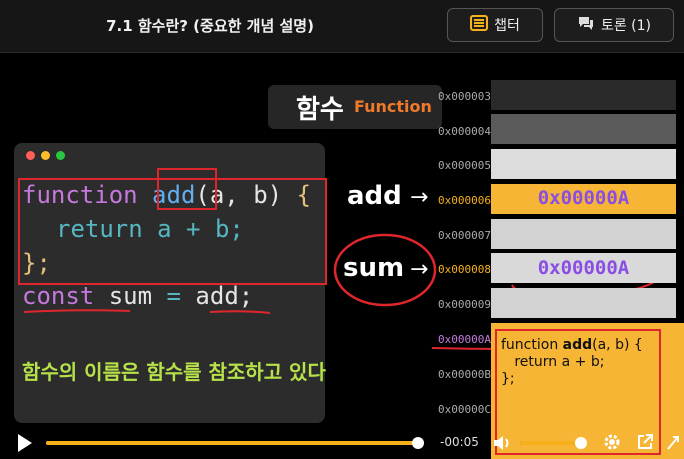  What do you see at coordinates (464, 339) in the screenshot?
I see `address-0x00000A: 0x00000A` at bounding box center [464, 339].